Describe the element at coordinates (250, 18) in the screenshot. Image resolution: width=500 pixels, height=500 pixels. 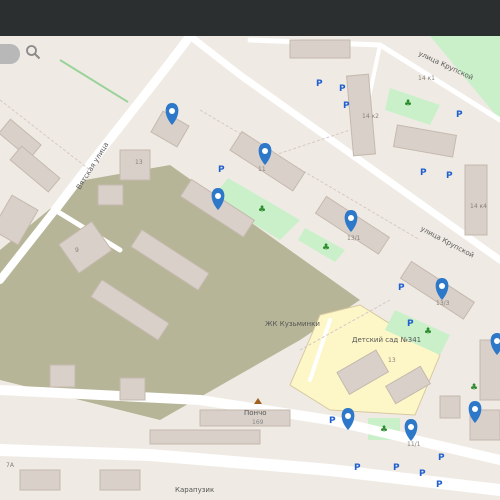
I see `top-toolbar` at that location.